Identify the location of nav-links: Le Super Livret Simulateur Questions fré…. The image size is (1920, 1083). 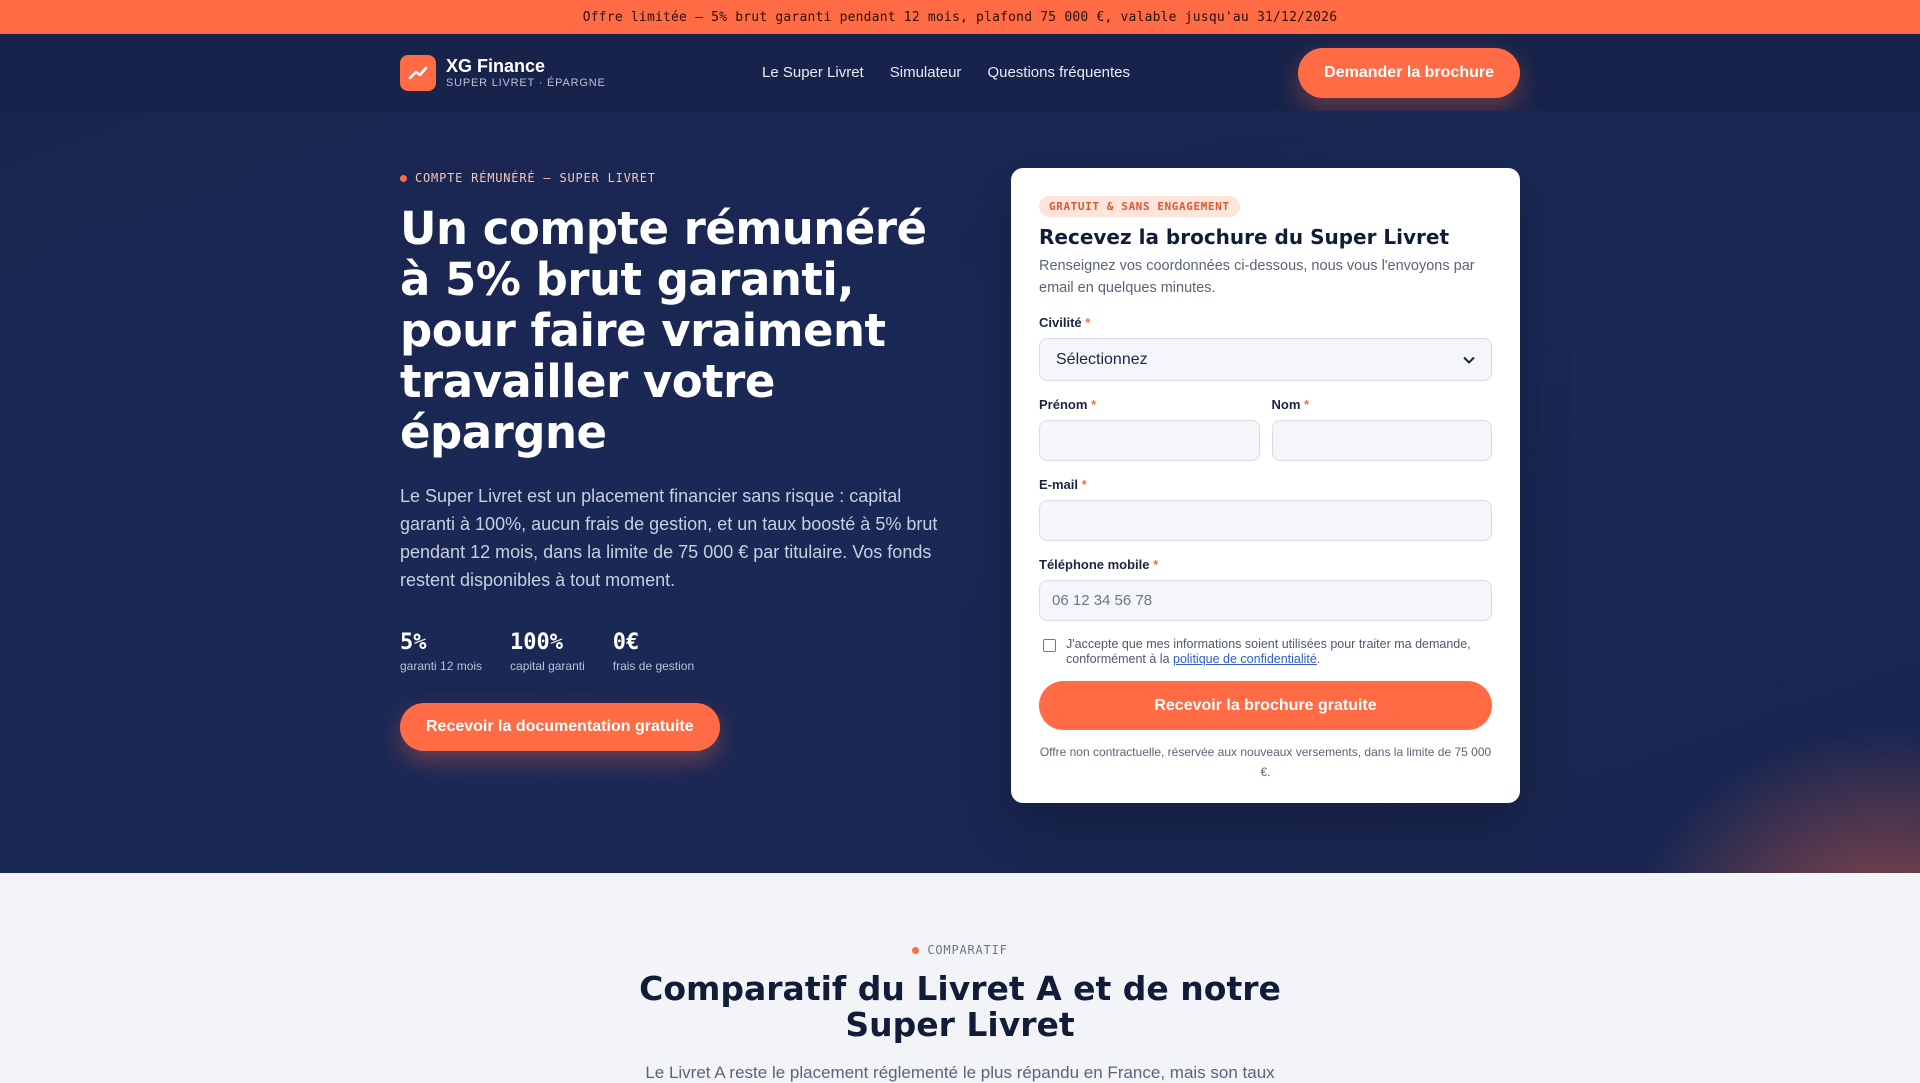
(946, 72).